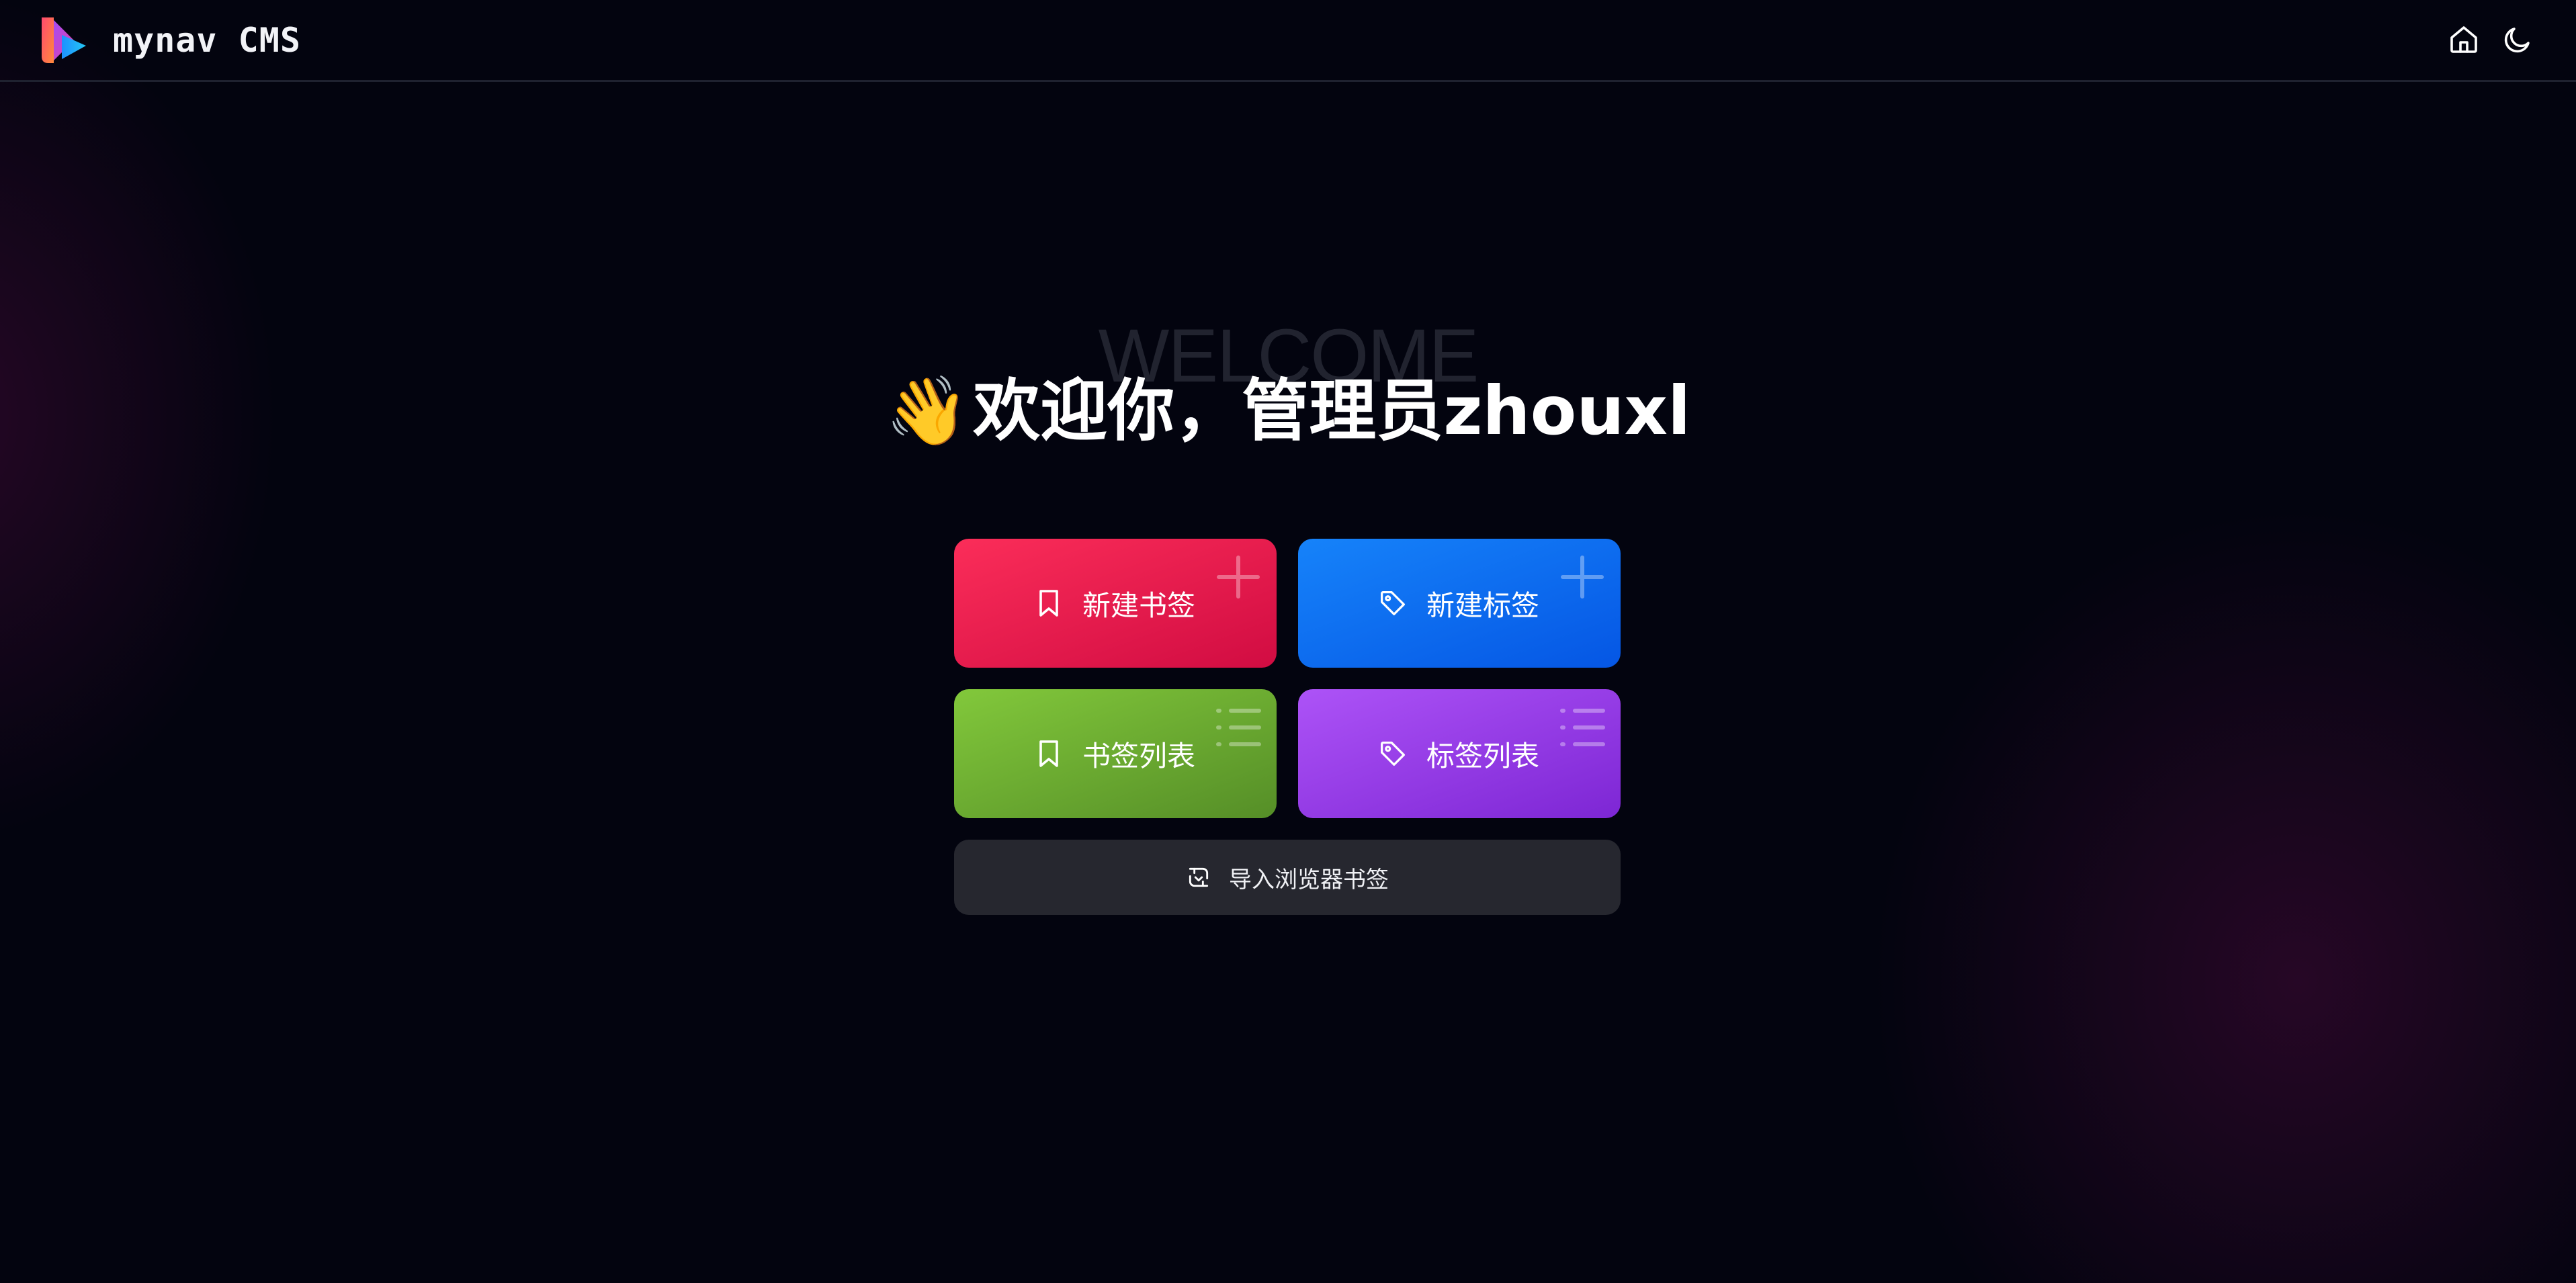 The height and width of the screenshot is (1283, 2576). I want to click on logo-icon, so click(64, 40).